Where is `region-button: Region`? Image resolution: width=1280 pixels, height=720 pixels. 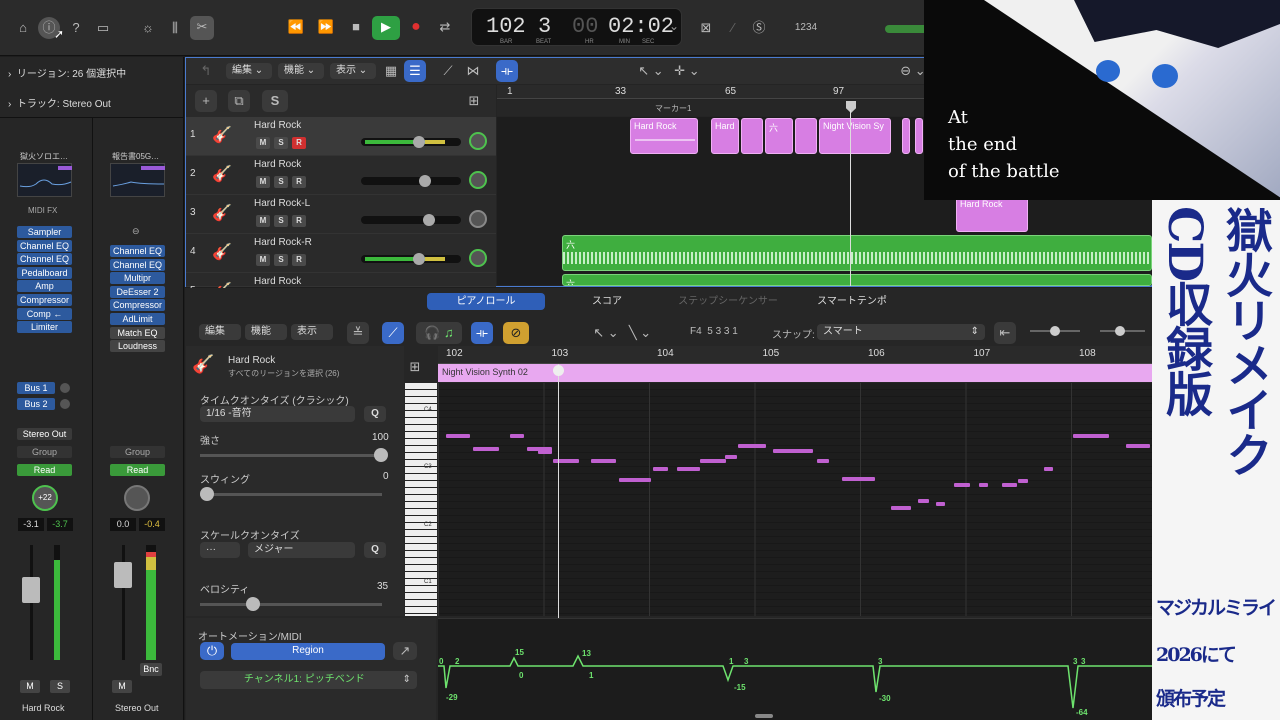
region-button: Region is located at coordinates (308, 651).